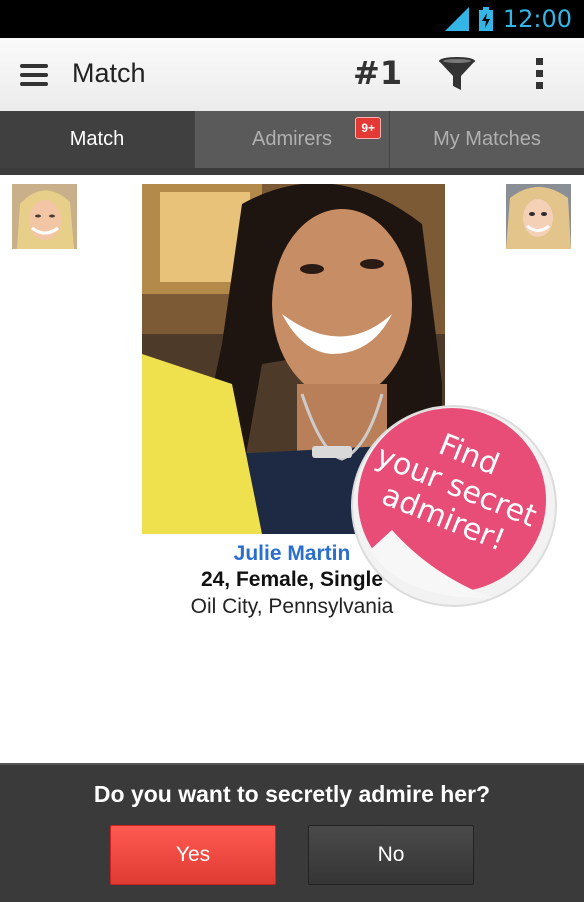  What do you see at coordinates (541, 76) in the screenshot?
I see `overflow-menu-icon` at bounding box center [541, 76].